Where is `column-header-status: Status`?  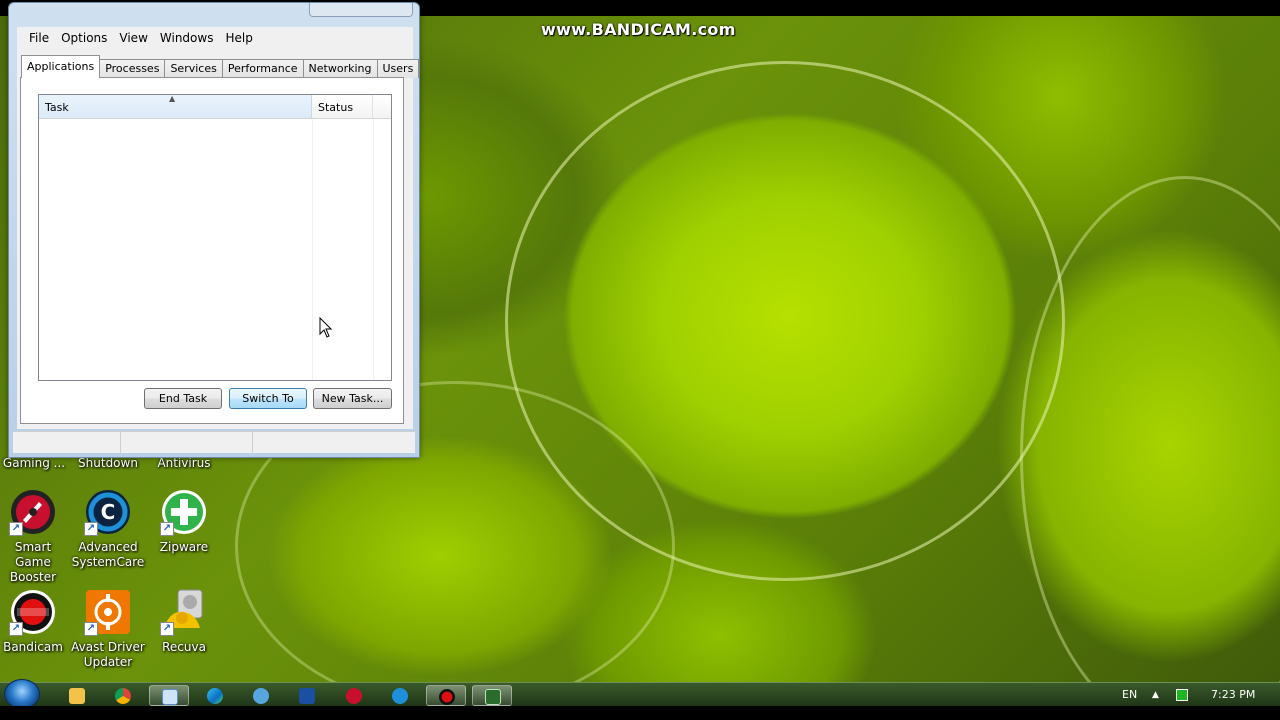
column-header-status: Status is located at coordinates (342, 106).